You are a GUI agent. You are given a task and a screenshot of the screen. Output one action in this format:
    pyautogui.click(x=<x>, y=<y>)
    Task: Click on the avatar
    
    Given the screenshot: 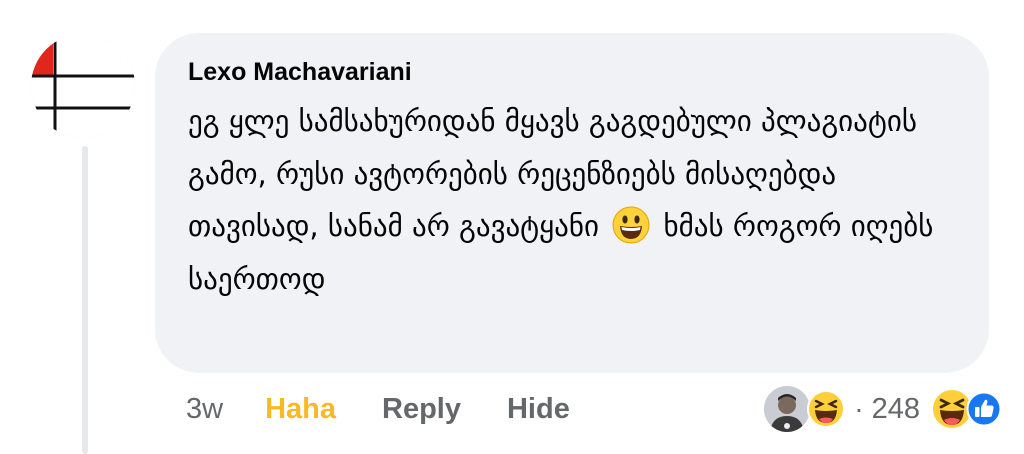 What is the action you would take?
    pyautogui.click(x=83, y=86)
    